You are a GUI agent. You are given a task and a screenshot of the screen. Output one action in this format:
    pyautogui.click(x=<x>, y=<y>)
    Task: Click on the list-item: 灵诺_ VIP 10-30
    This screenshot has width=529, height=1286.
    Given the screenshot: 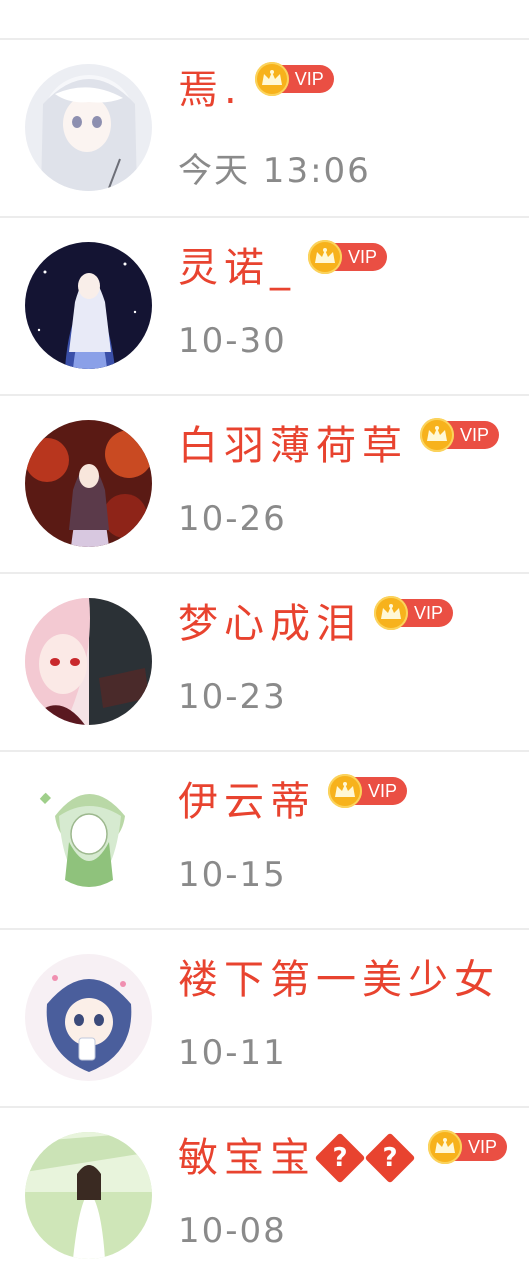 What is the action you would take?
    pyautogui.click(x=264, y=307)
    